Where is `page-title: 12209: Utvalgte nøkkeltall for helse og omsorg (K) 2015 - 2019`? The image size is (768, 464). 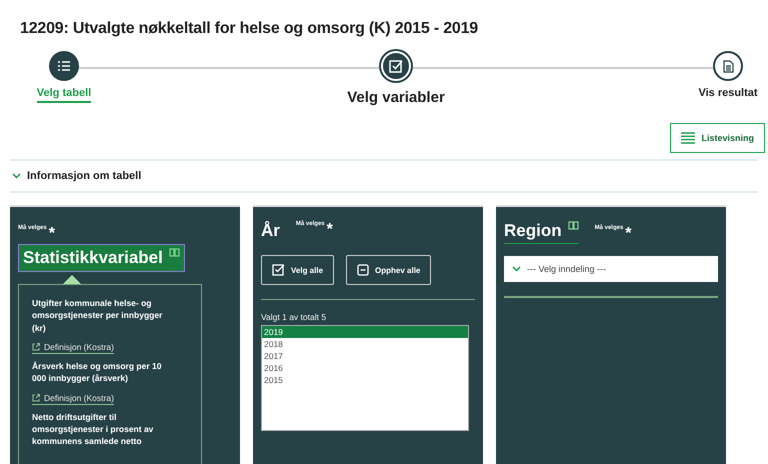 page-title: 12209: Utvalgte nøkkeltall for helse og omsorg (K) 2015 - 2019 is located at coordinates (249, 29).